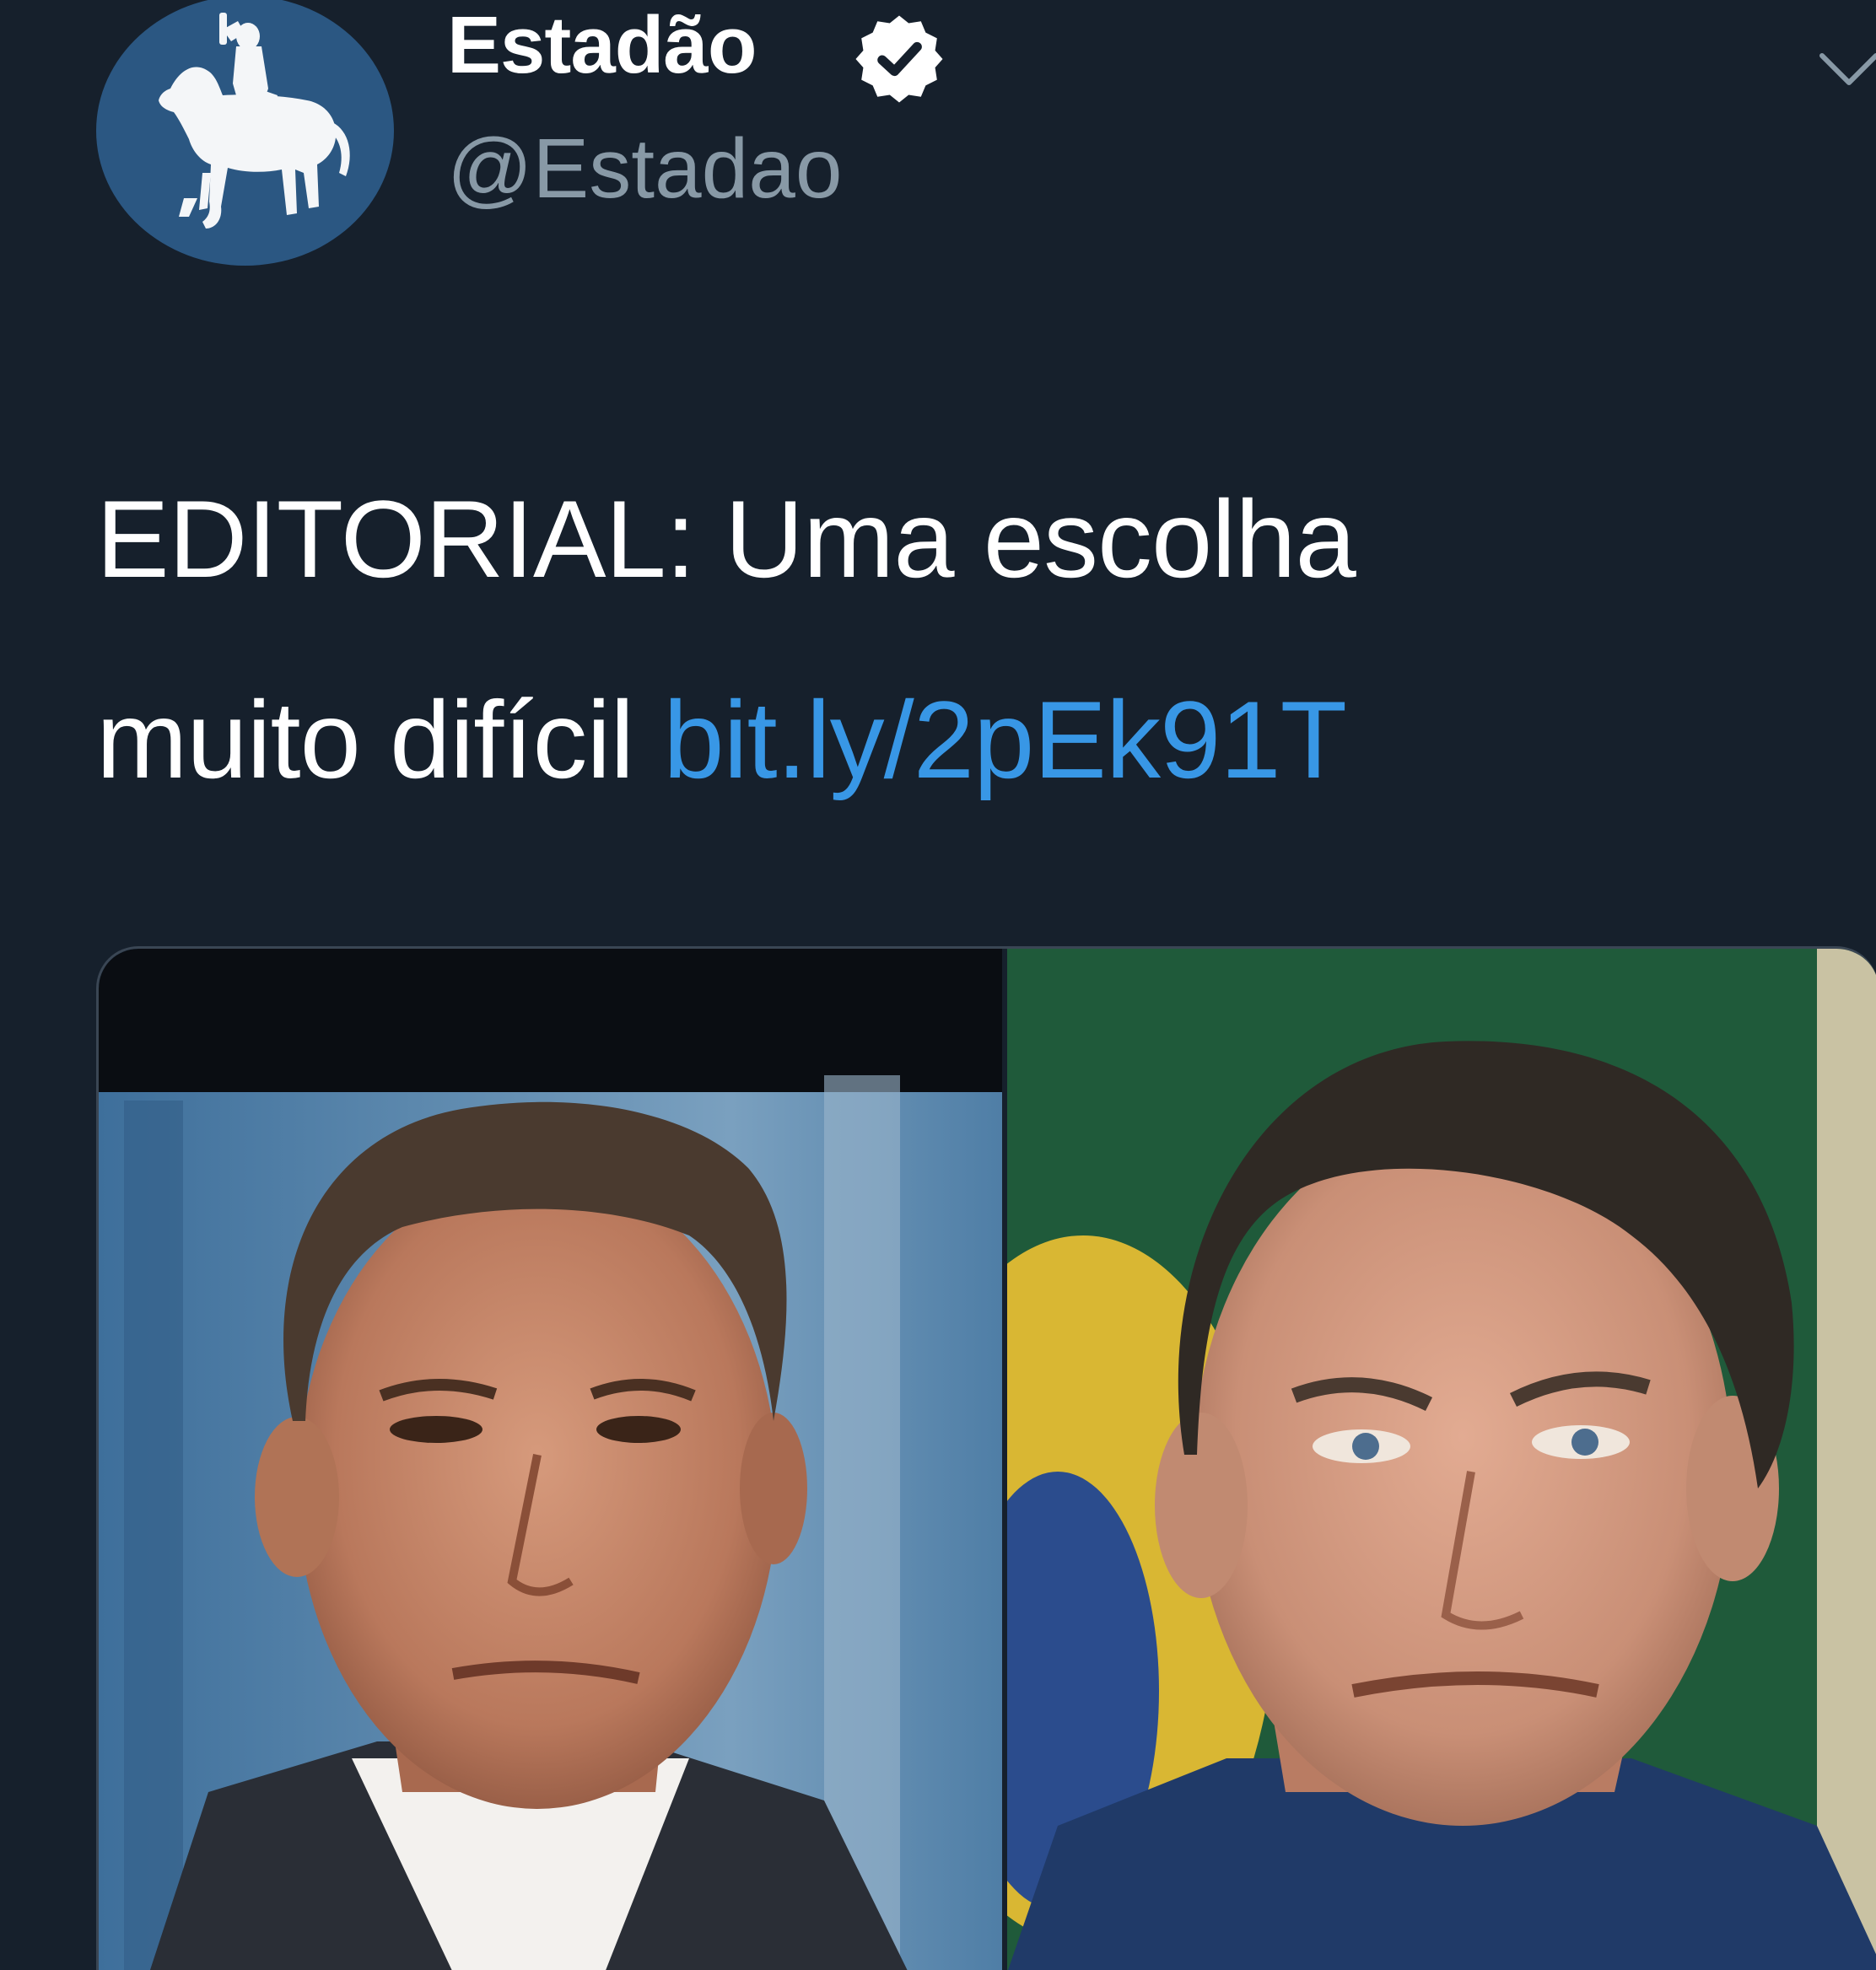  I want to click on tweet-text-fragment: muito difícil, so click(365, 739).